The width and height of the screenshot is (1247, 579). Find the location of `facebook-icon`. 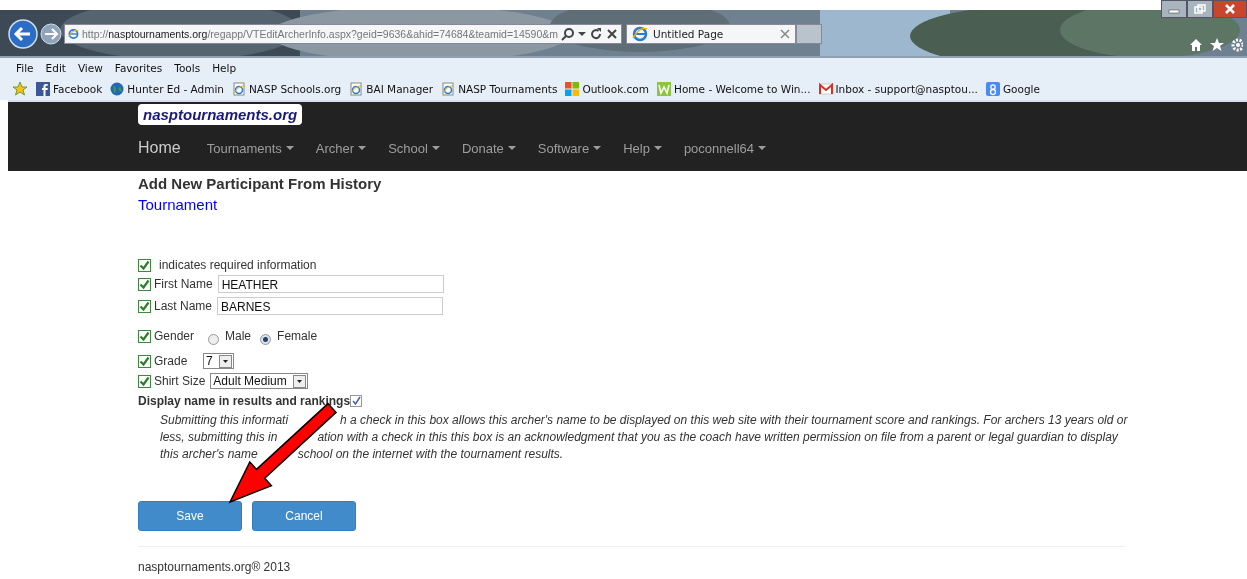

facebook-icon is located at coordinates (43, 89).